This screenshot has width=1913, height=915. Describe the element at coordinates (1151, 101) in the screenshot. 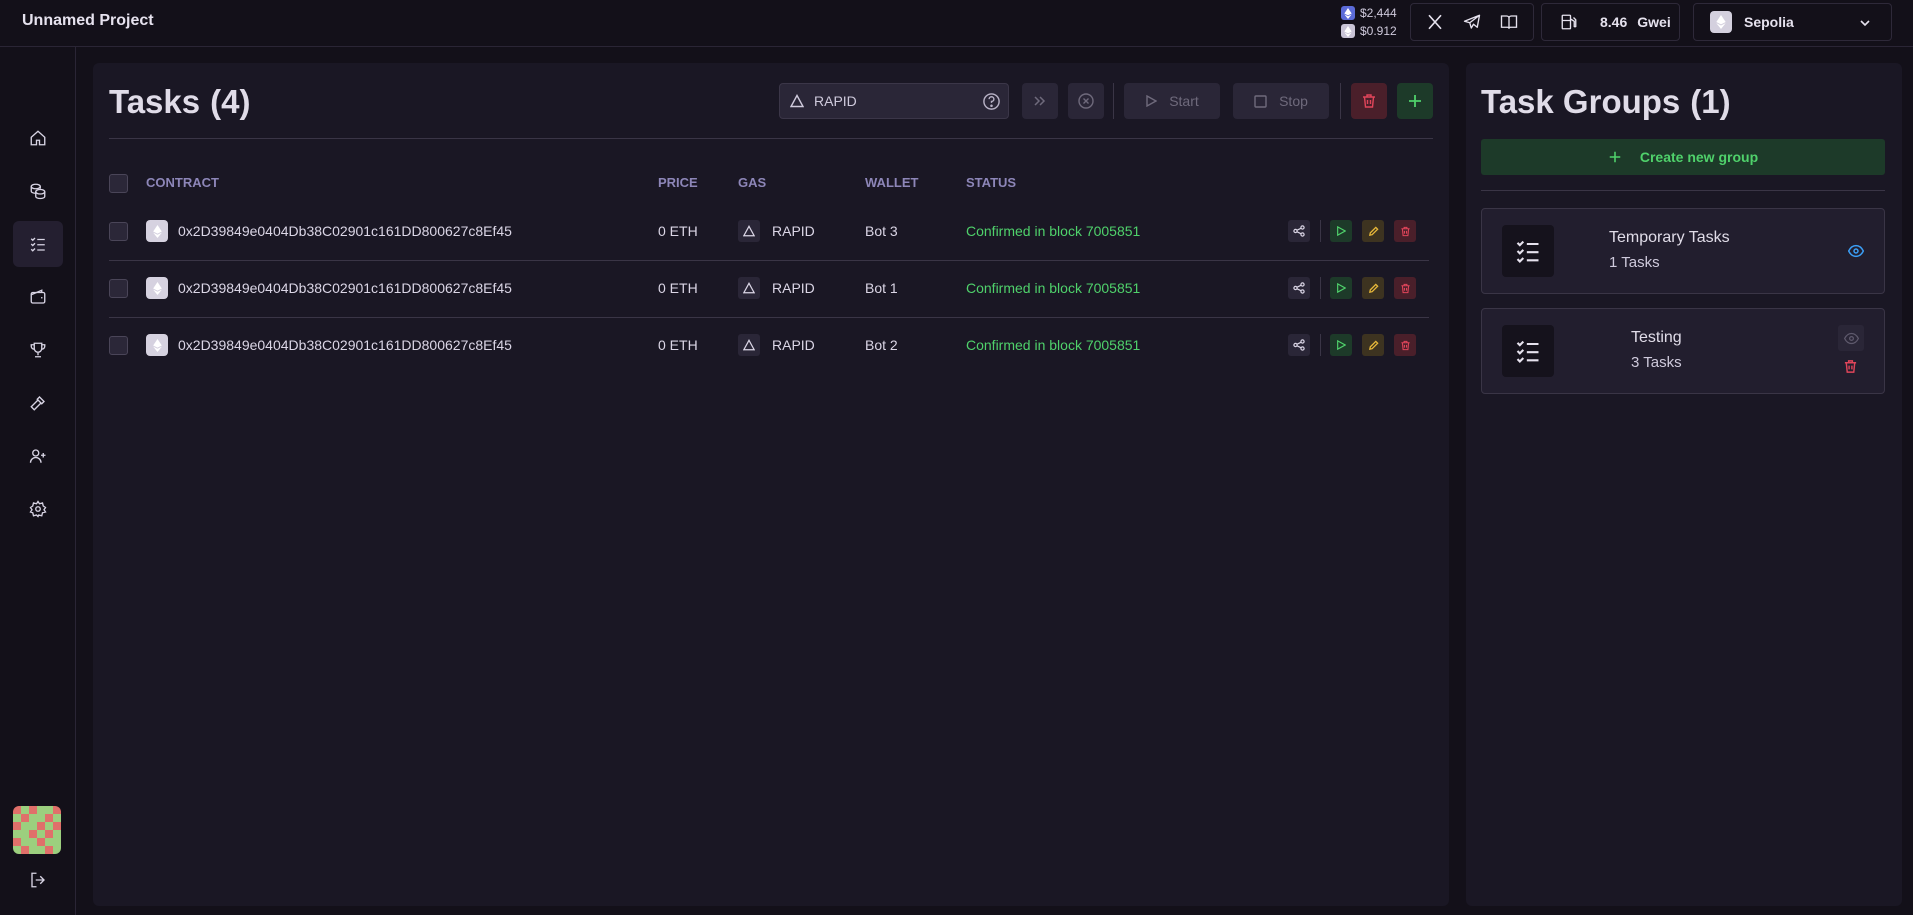

I see `play-icon` at that location.